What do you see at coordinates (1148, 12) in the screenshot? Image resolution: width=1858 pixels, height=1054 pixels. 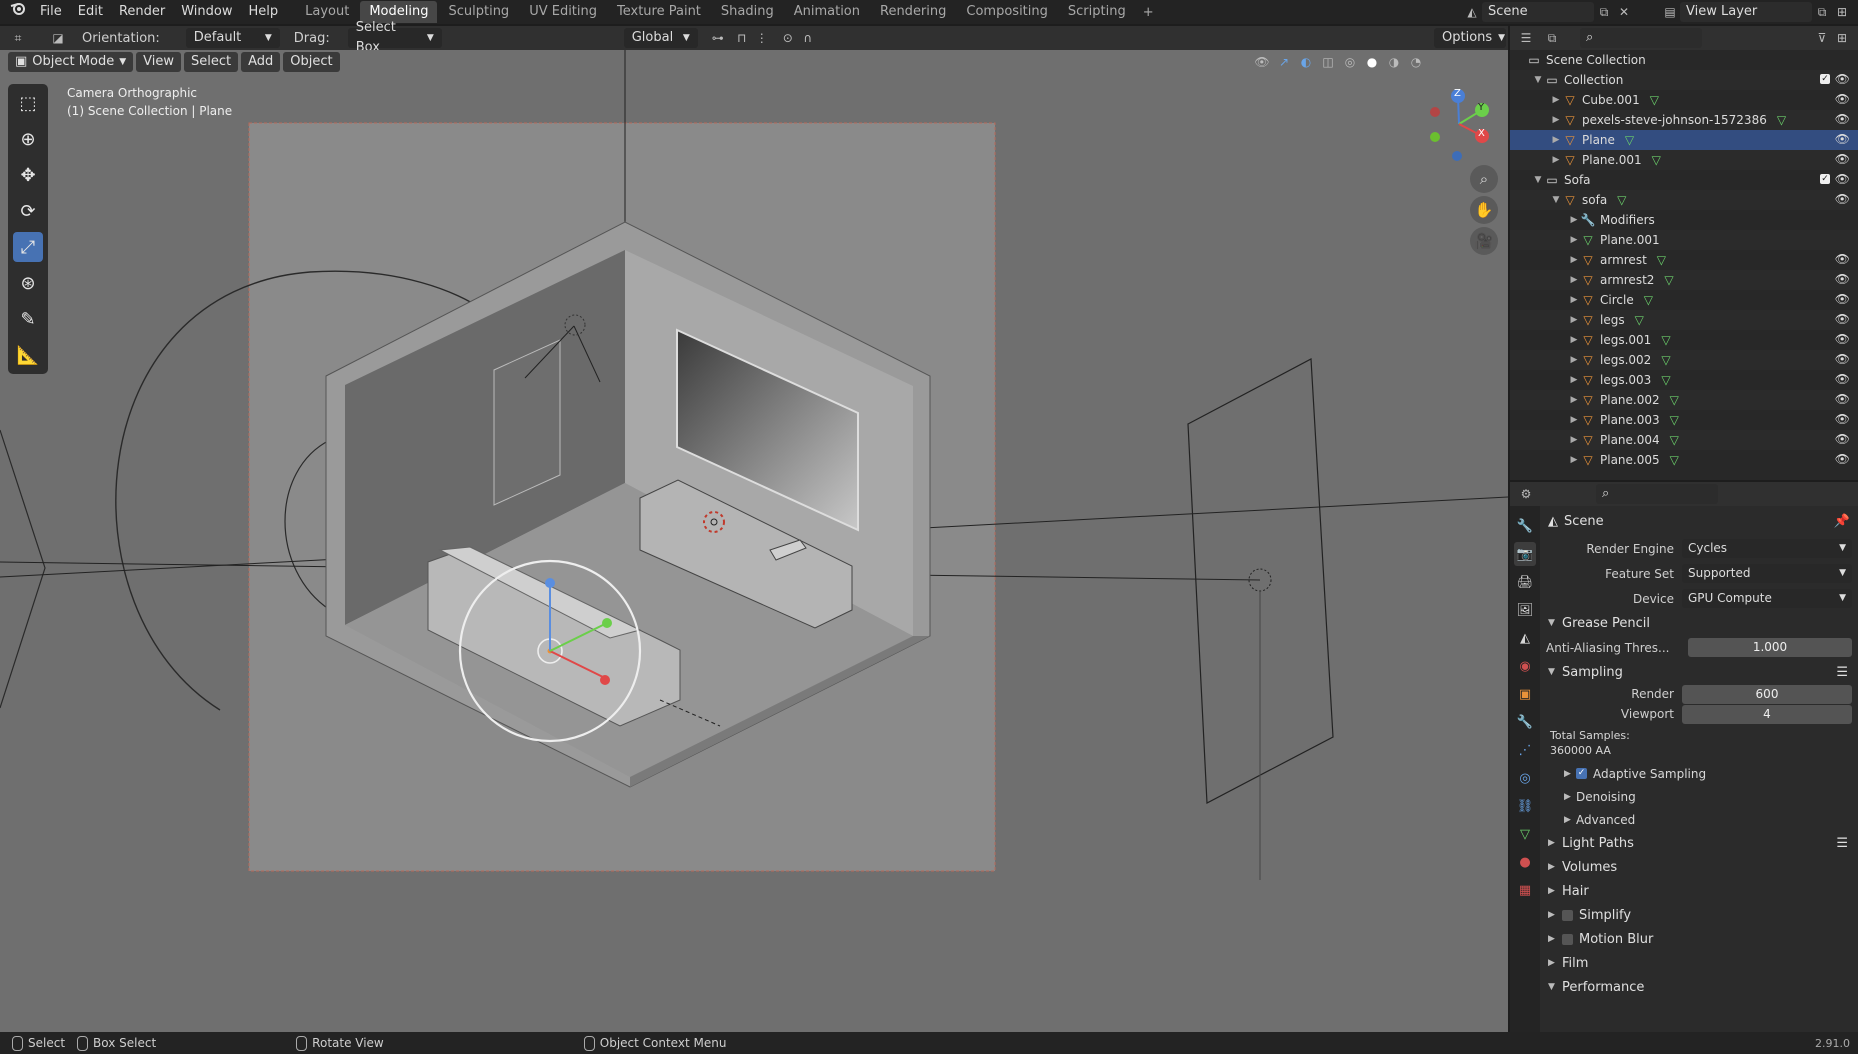 I see `add-workspace-button: +` at bounding box center [1148, 12].